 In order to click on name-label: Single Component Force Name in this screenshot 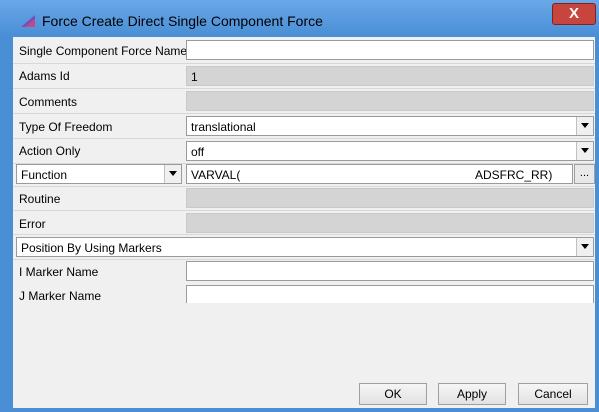, I will do `click(103, 51)`.